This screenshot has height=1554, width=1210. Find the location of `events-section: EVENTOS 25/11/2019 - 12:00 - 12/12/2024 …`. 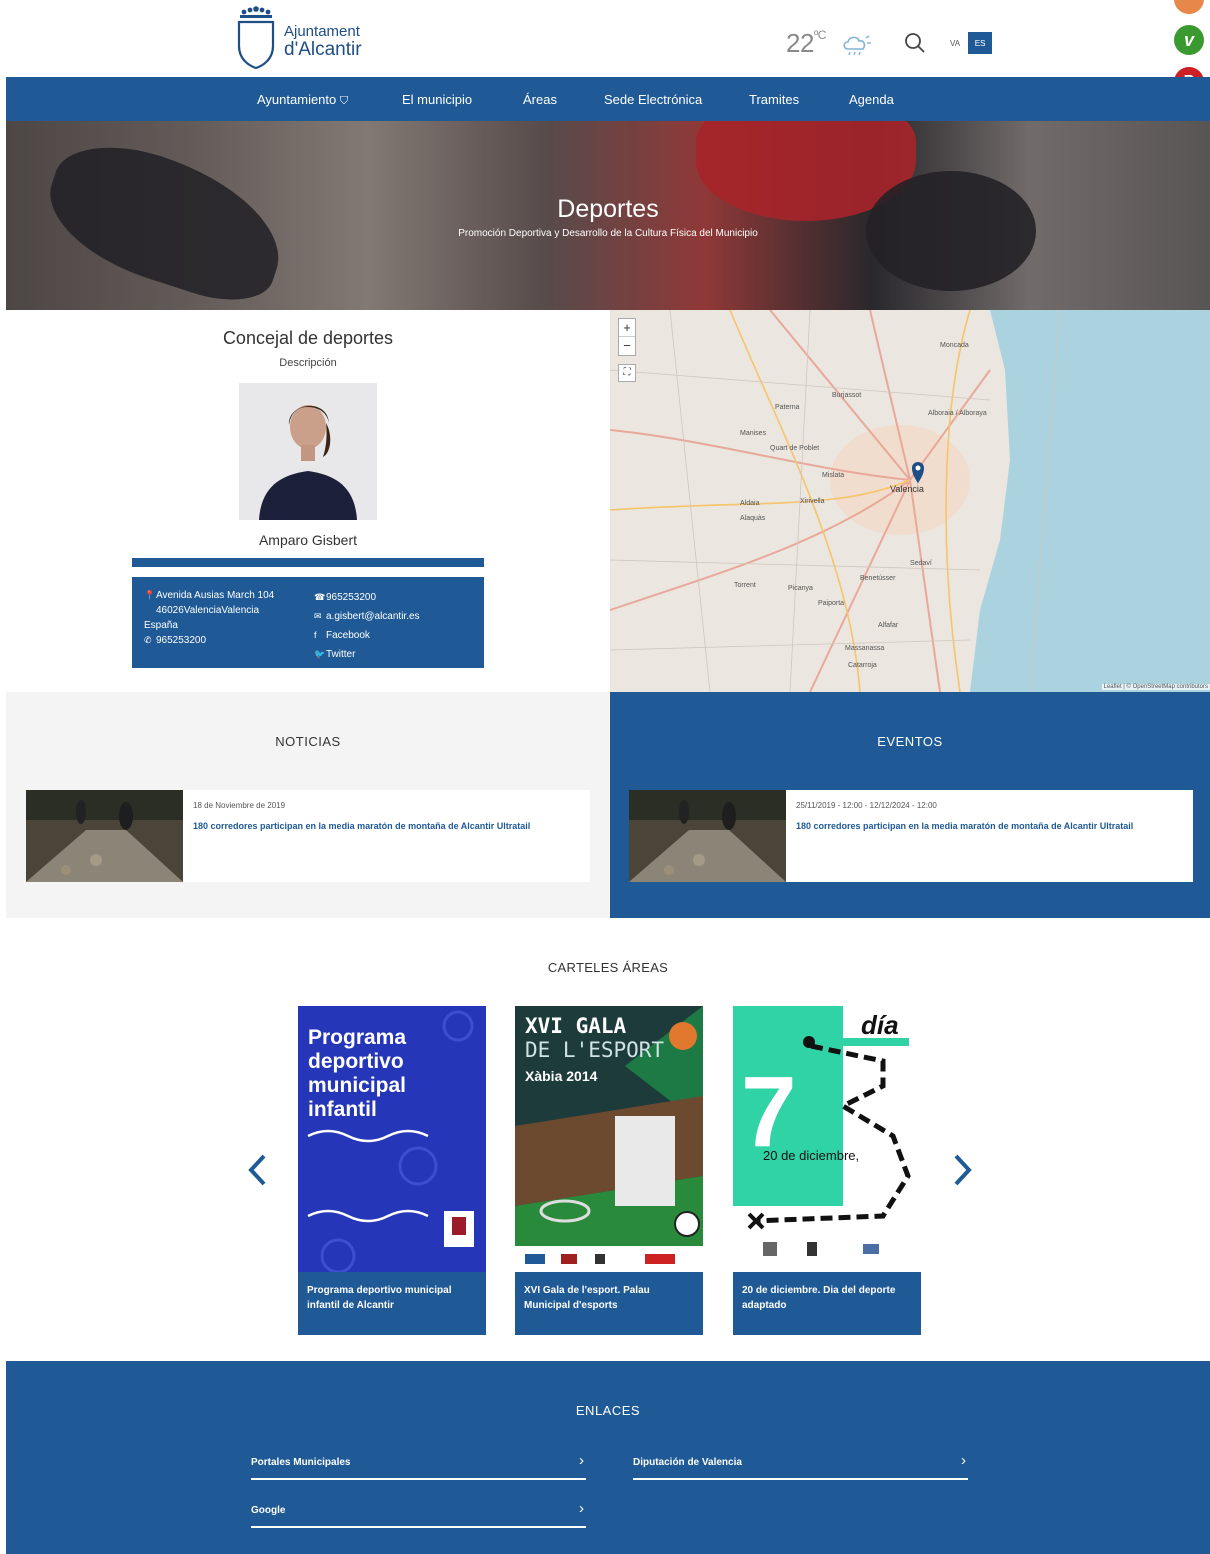

events-section: EVENTOS 25/11/2019 - 12:00 - 12/12/2024 … is located at coordinates (910, 805).